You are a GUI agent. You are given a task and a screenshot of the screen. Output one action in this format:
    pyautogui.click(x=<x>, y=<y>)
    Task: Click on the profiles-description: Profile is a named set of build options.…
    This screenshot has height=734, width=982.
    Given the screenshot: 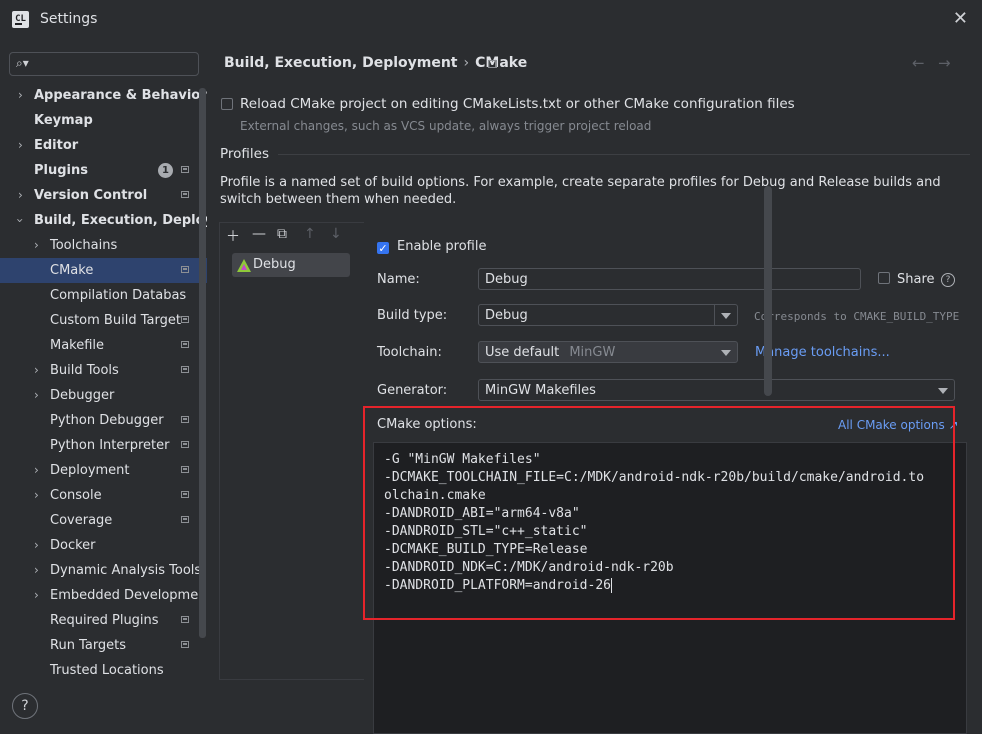 What is the action you would take?
    pyautogui.click(x=580, y=191)
    